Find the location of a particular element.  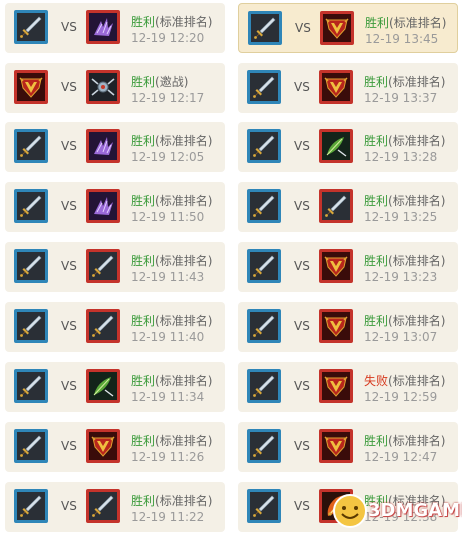

match-card: VS 胜利(标准排名) 12-19 13:23 is located at coordinates (348, 267).